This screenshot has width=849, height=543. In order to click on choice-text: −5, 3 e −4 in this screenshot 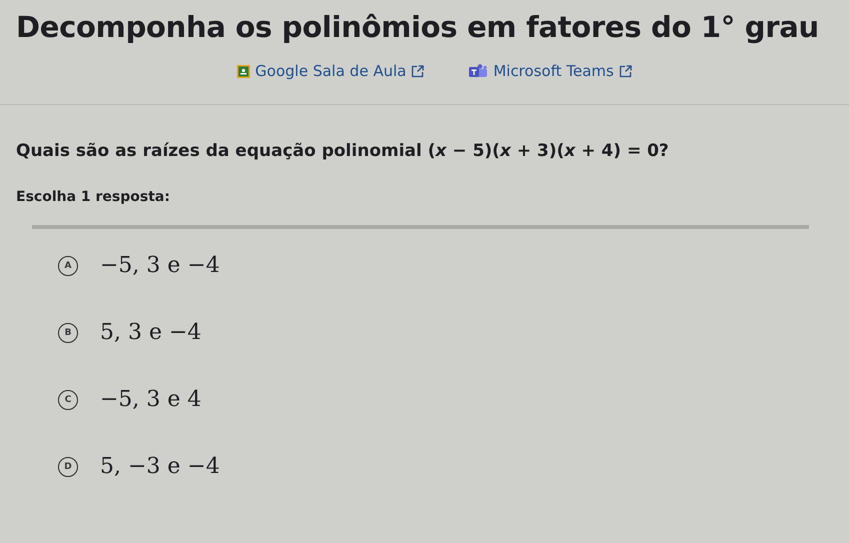, I will do `click(160, 265)`.